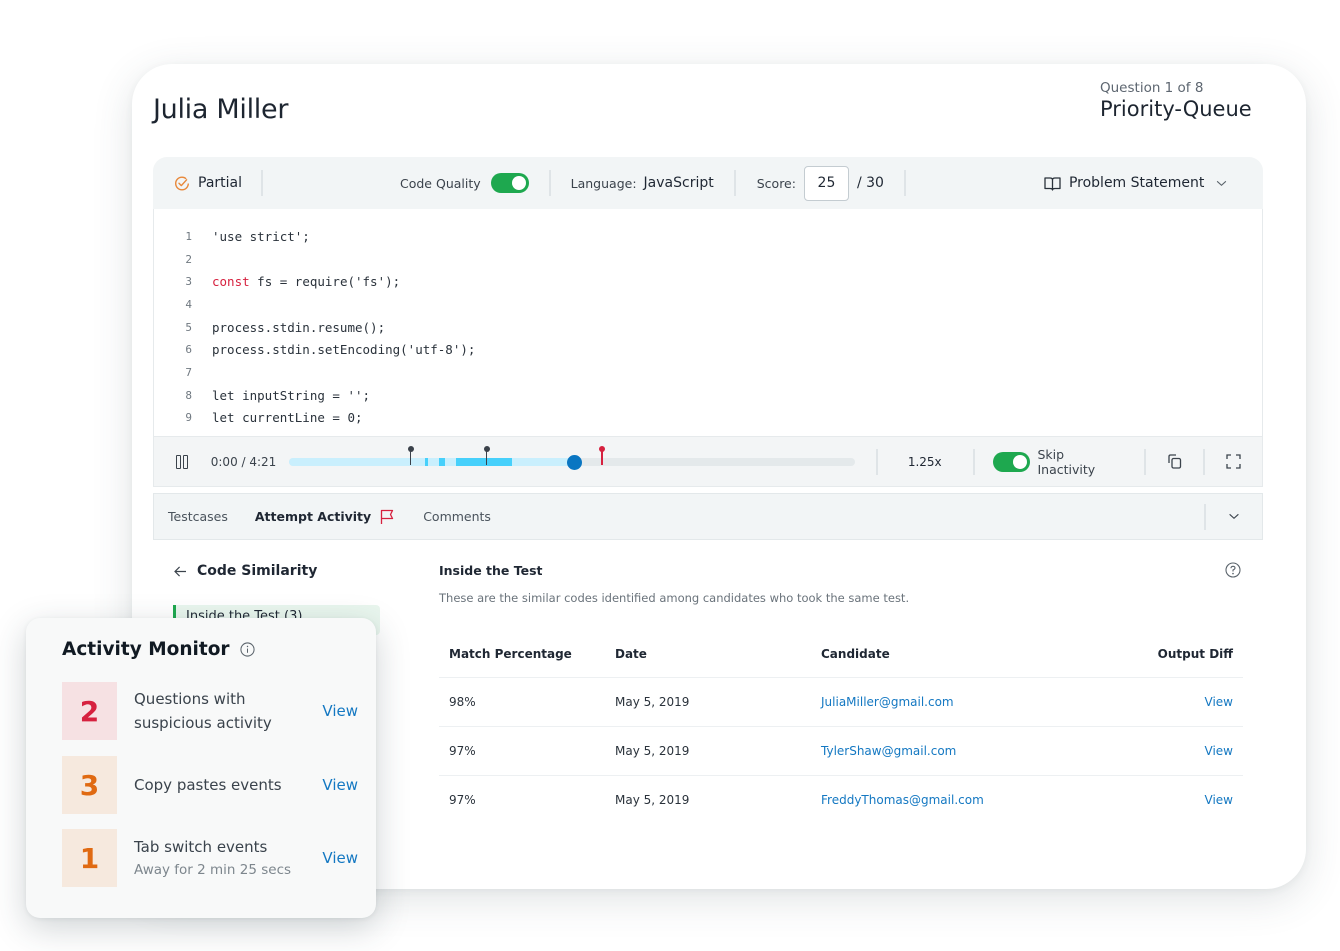 The image size is (1340, 951). Describe the element at coordinates (158, 649) in the screenshot. I see `activity-monitor-title: Activity Monitor` at that location.